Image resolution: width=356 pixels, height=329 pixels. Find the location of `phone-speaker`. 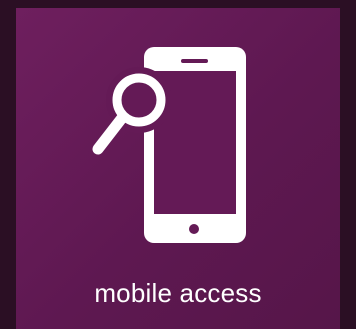

phone-speaker is located at coordinates (194, 61).